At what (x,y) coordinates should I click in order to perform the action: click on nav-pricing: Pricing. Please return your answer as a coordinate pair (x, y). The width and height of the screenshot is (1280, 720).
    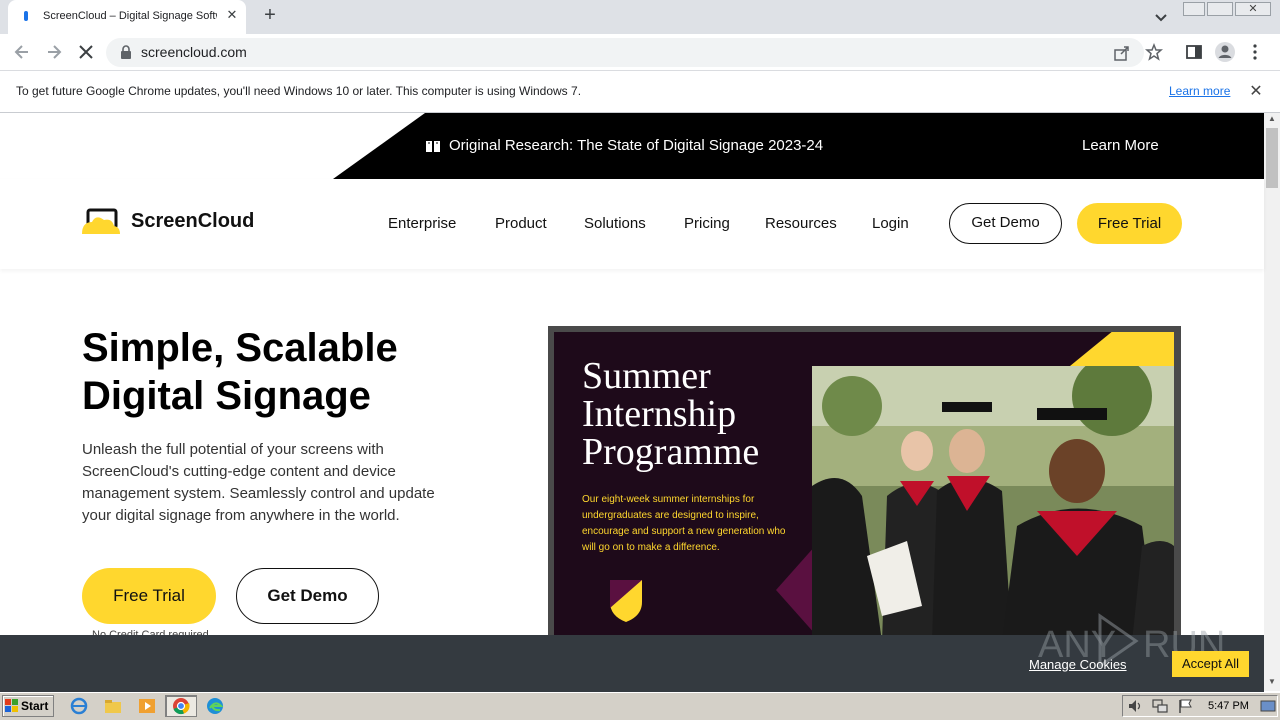
    Looking at the image, I should click on (707, 223).